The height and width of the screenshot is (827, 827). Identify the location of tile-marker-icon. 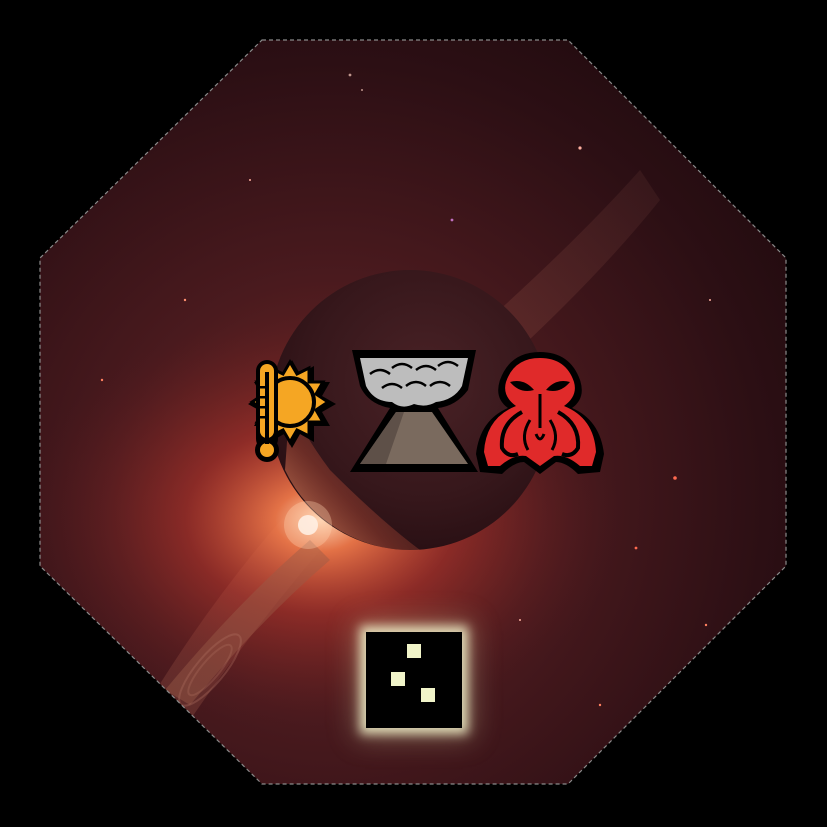
(414, 680).